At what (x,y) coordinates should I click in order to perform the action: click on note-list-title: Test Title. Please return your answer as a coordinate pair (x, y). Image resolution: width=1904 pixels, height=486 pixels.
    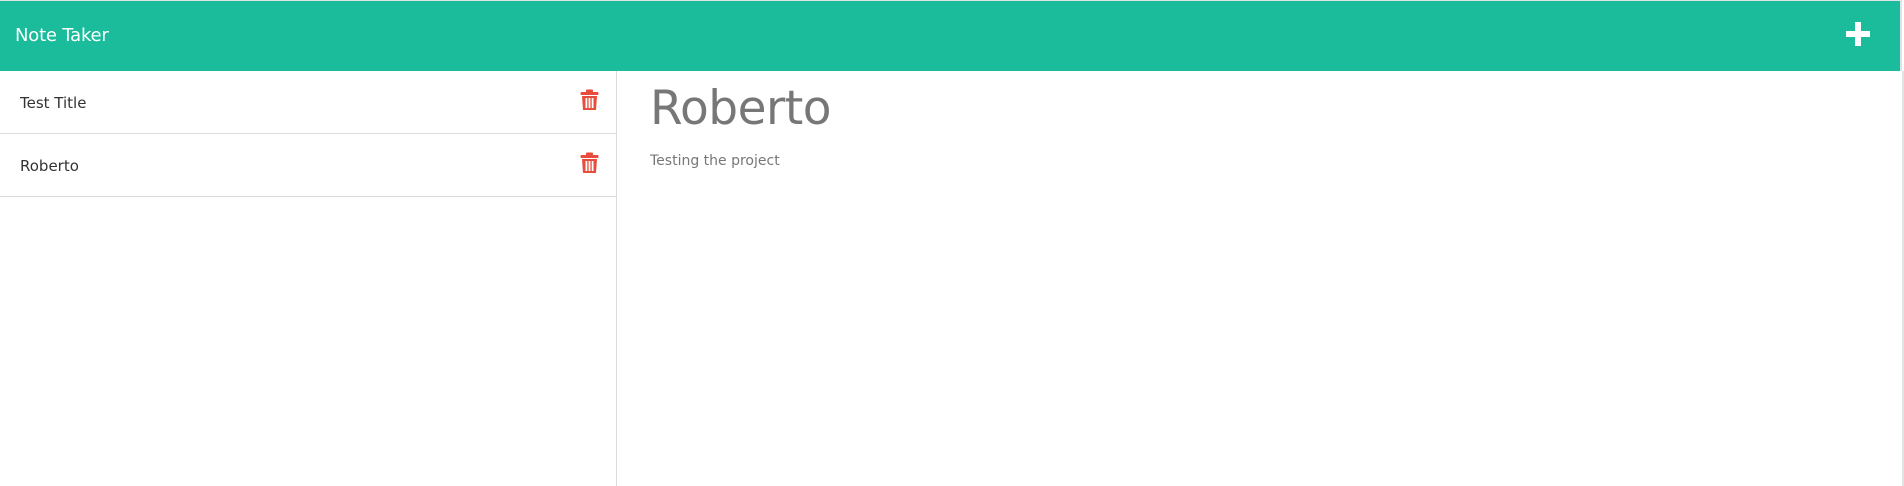
    Looking at the image, I should click on (53, 103).